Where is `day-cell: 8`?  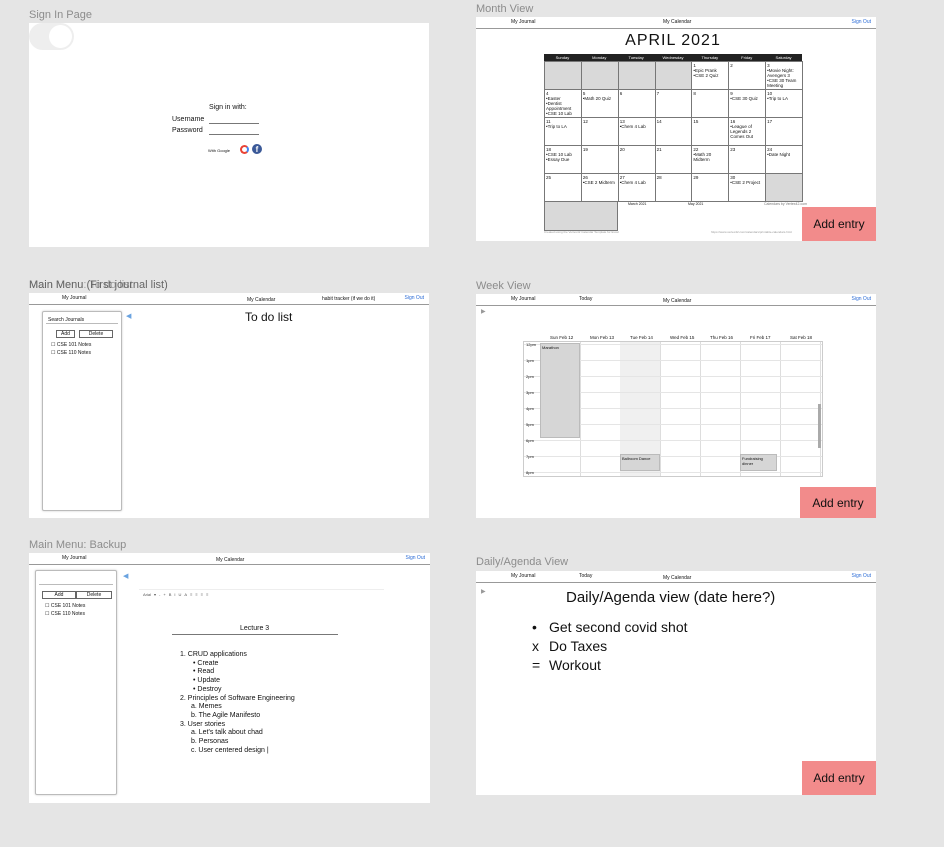 day-cell: 8 is located at coordinates (710, 103).